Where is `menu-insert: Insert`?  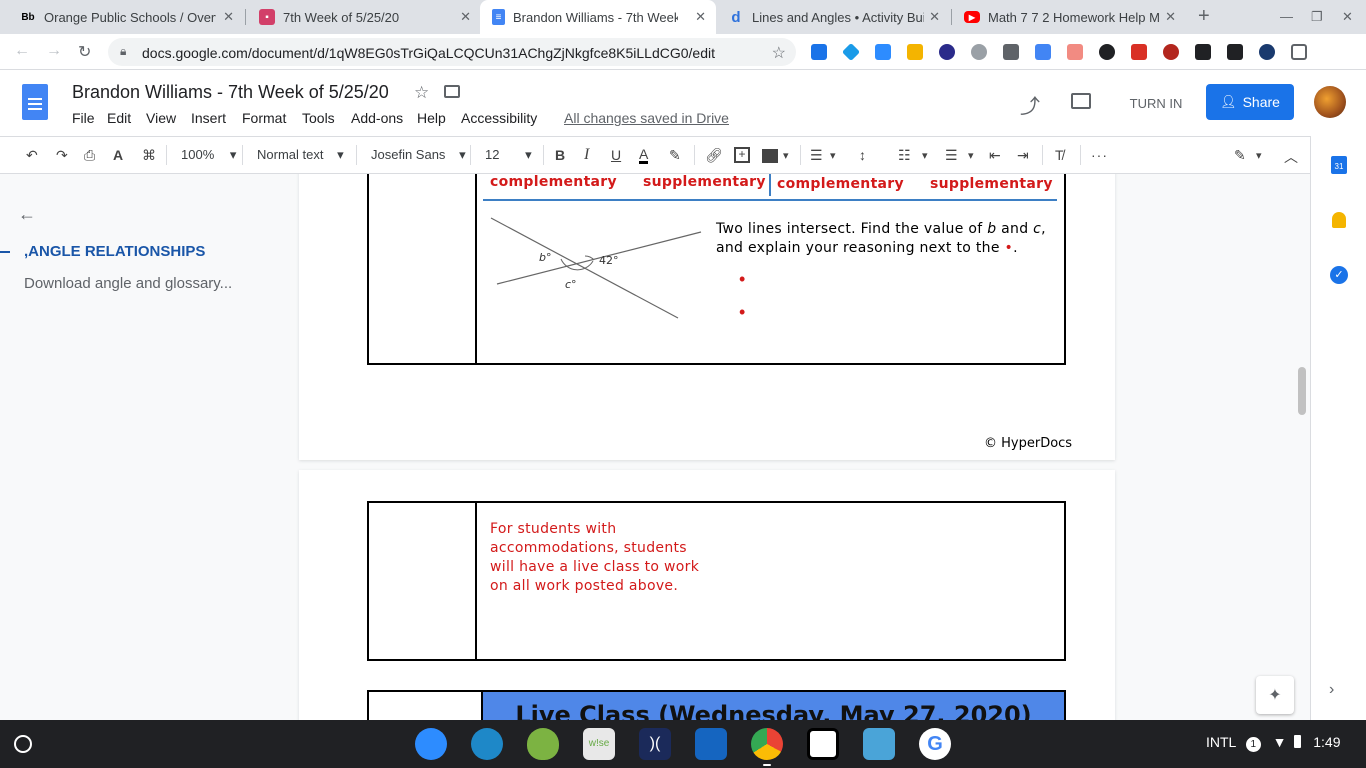
menu-insert: Insert is located at coordinates (208, 118).